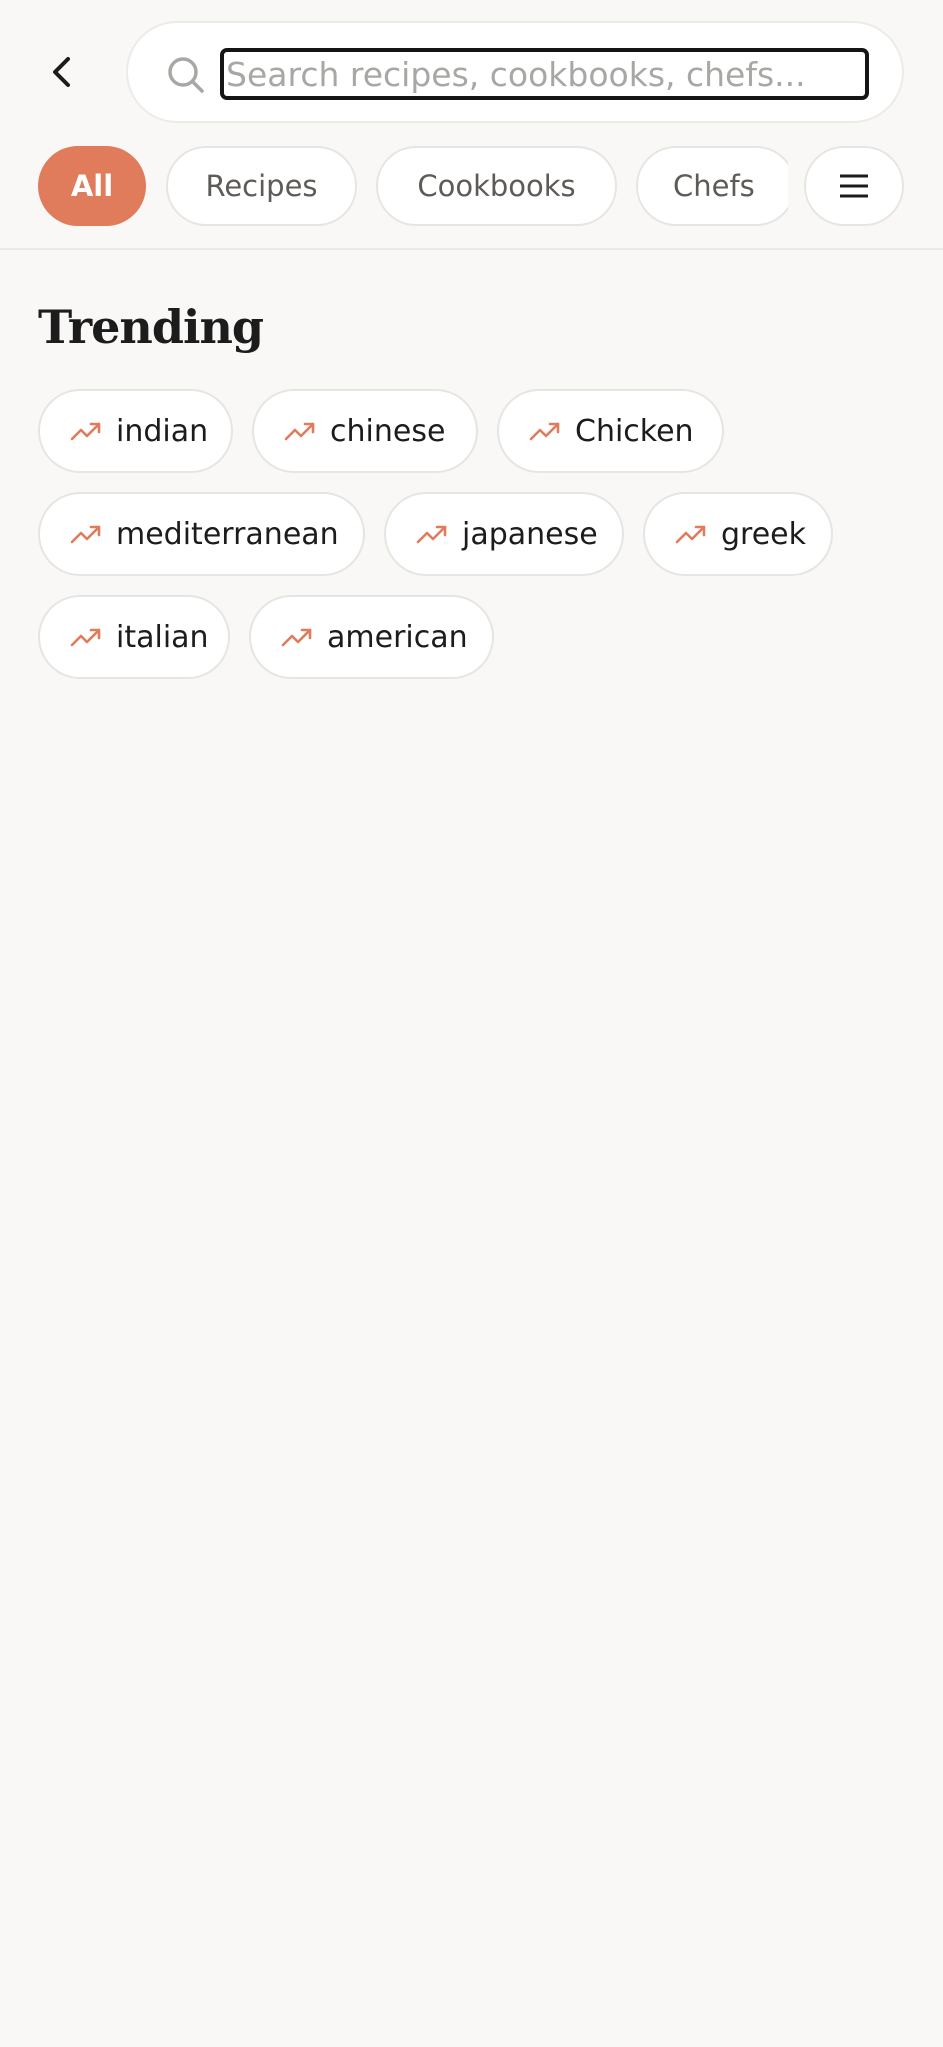 The width and height of the screenshot is (943, 2047). What do you see at coordinates (796, 186) in the screenshot?
I see `scroll-fade` at bounding box center [796, 186].